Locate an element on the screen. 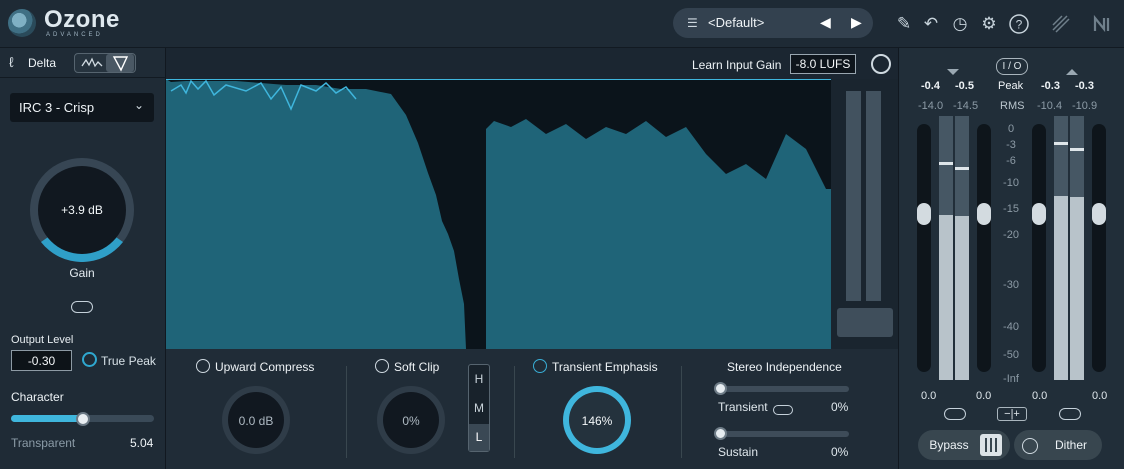 This screenshot has width=1124, height=469. output-gain-right-value: 0.0 is located at coordinates (1099, 396).